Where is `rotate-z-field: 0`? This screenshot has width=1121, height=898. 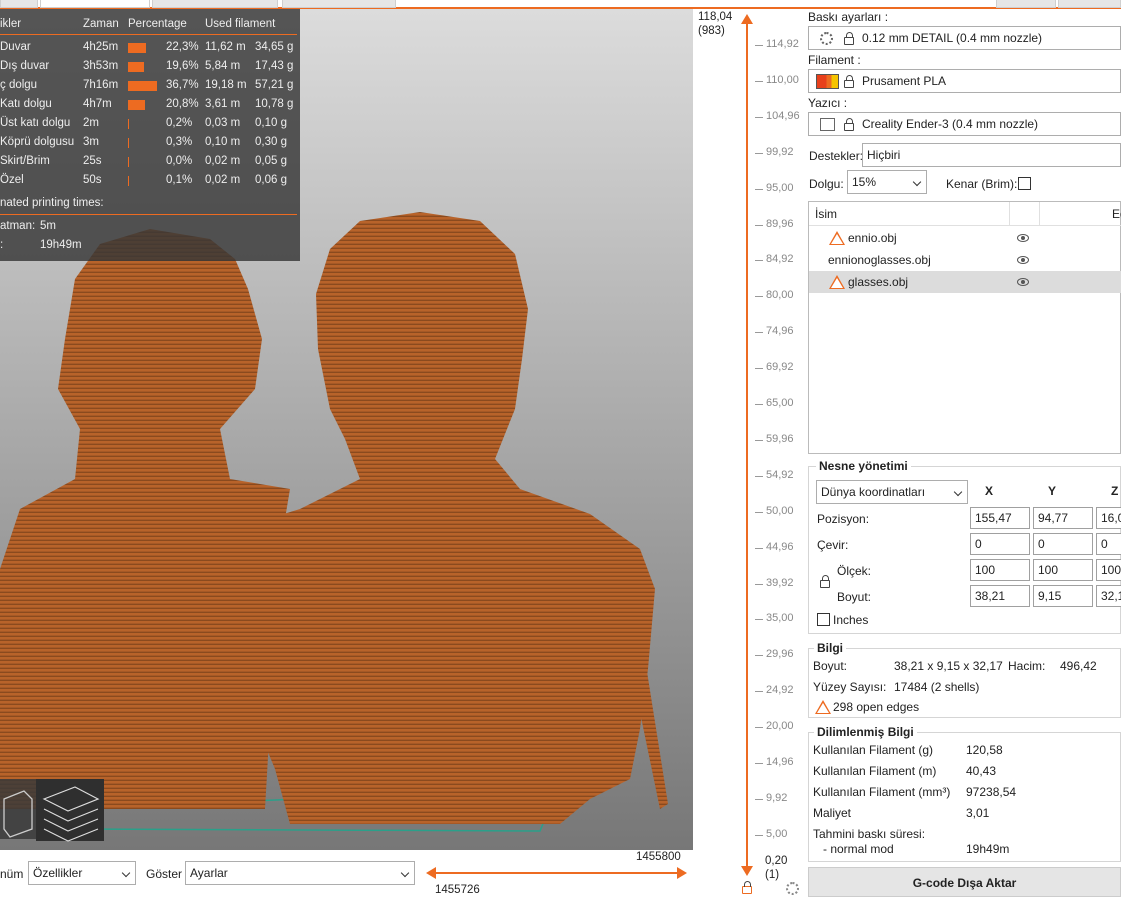 rotate-z-field: 0 is located at coordinates (1108, 544).